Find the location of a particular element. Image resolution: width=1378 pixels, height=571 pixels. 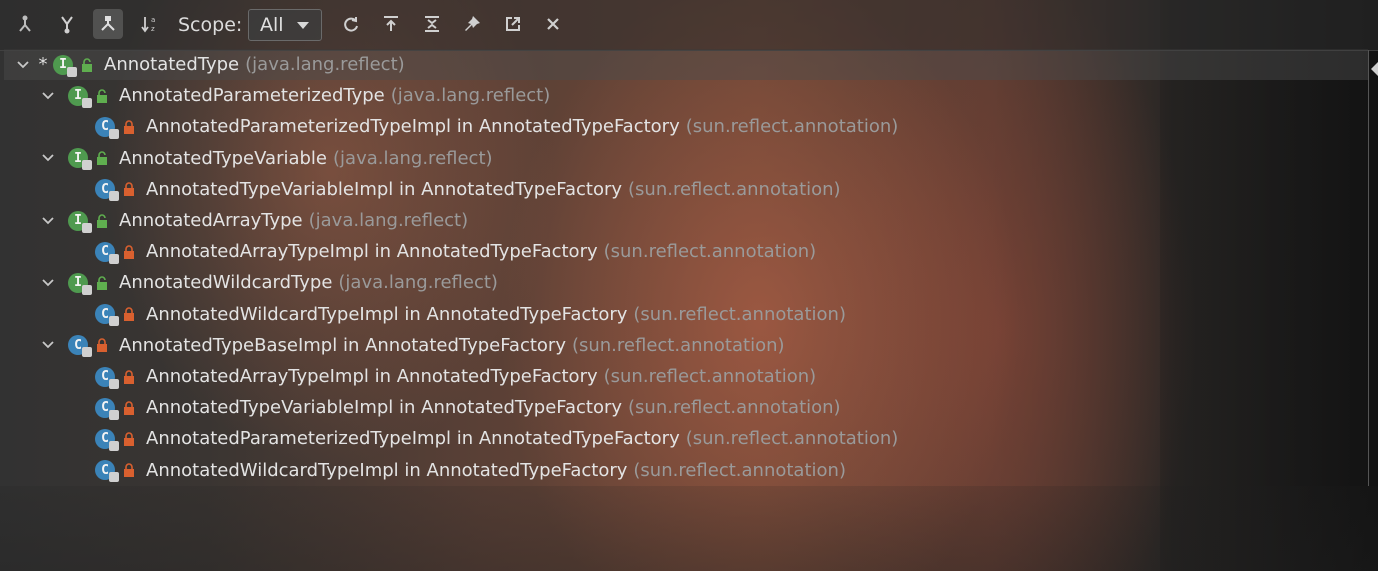

focus-marker: * is located at coordinates (43, 64).